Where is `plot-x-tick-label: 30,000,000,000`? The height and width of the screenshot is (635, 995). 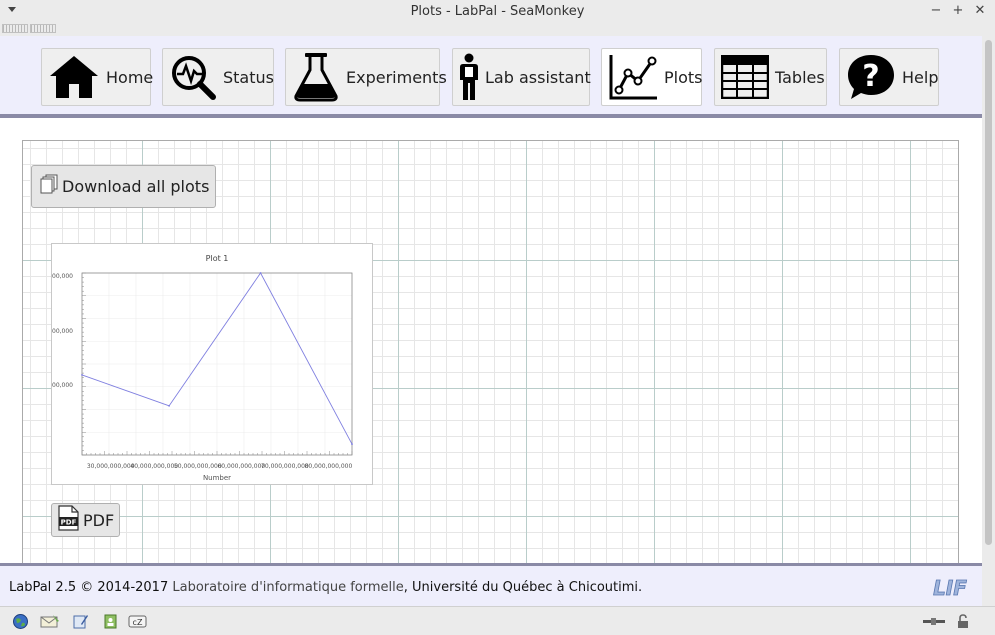
plot-x-tick-label: 30,000,000,000 is located at coordinates (111, 466).